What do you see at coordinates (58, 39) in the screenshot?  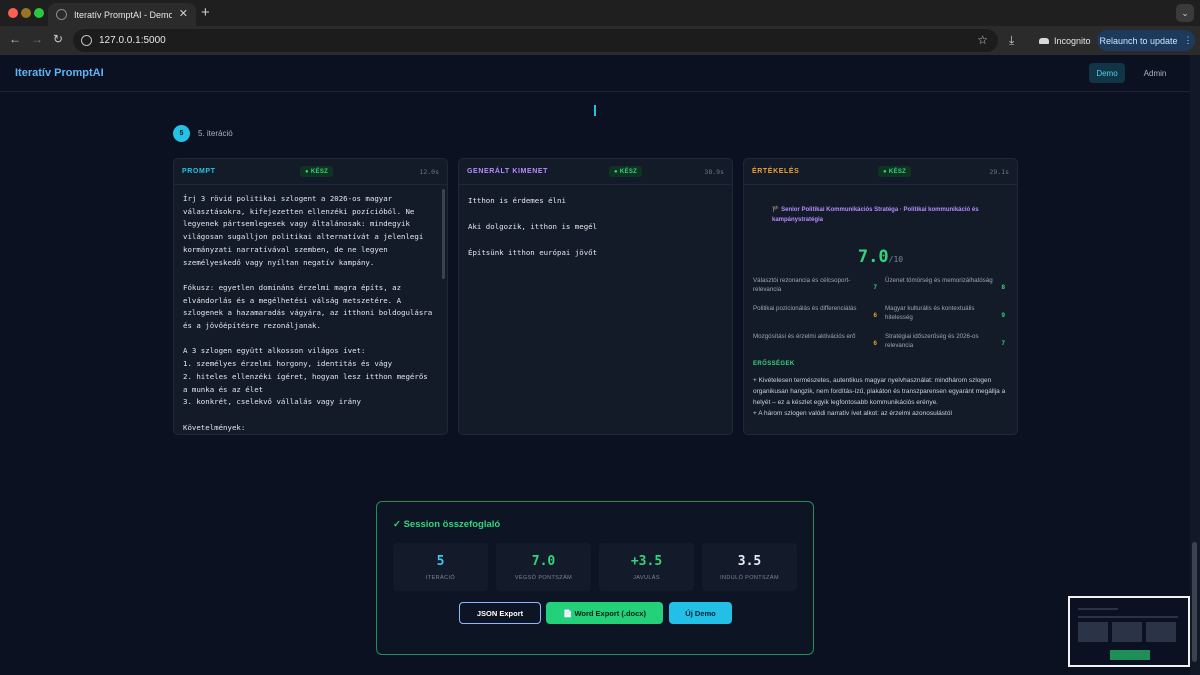 I see `reload-icon: ↻` at bounding box center [58, 39].